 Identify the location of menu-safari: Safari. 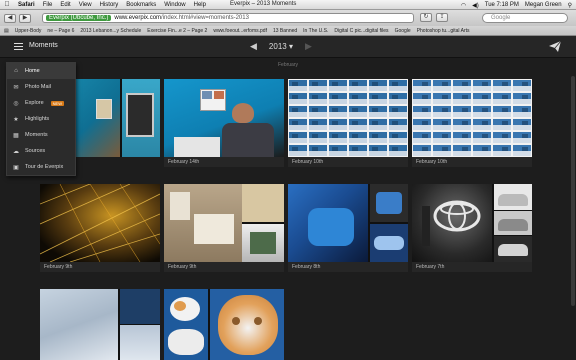
(26, 5).